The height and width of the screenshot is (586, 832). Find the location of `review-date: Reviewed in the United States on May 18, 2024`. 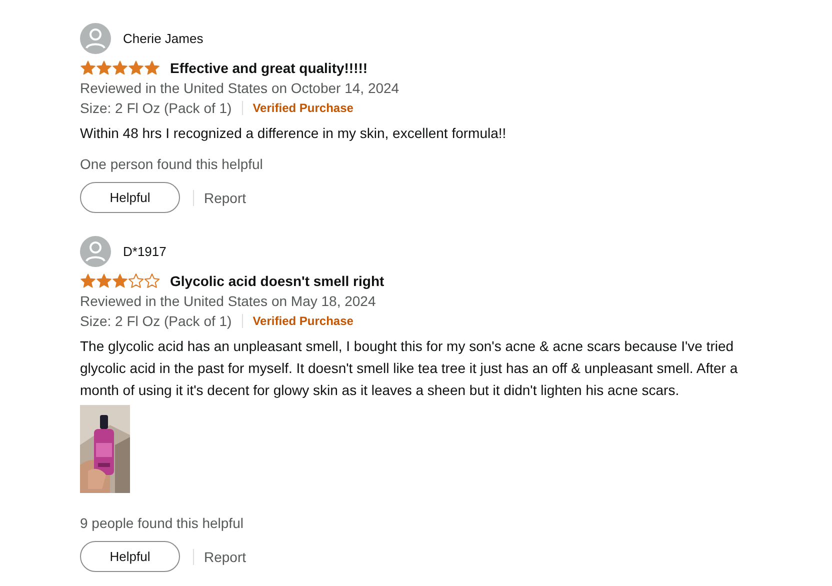

review-date: Reviewed in the United States on May 18, 2024 is located at coordinates (228, 301).